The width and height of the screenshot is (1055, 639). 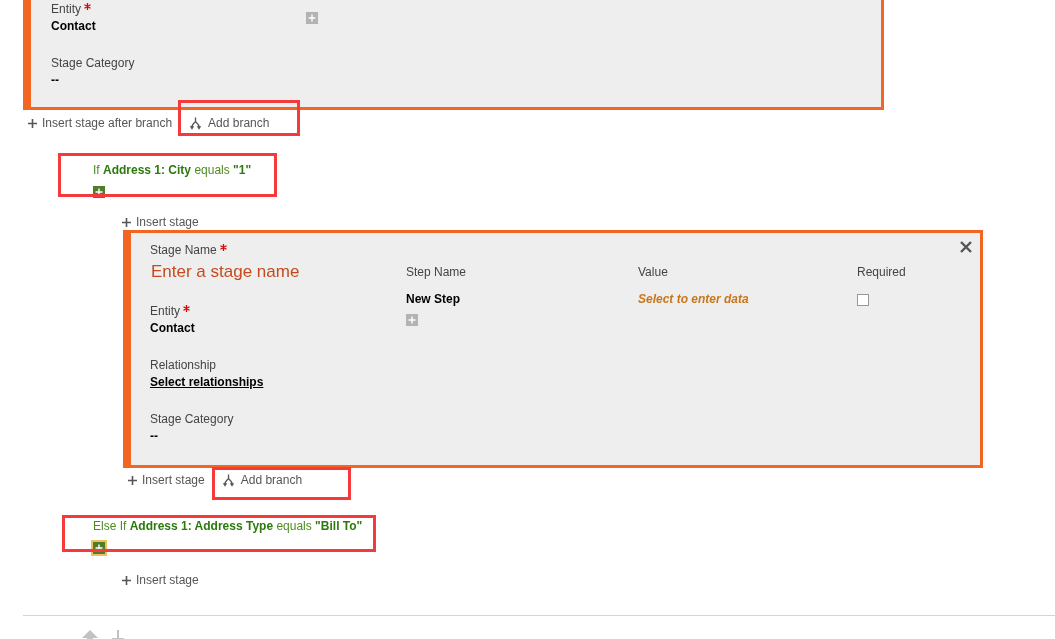 What do you see at coordinates (183, 250) in the screenshot?
I see `field-label: Stage Name` at bounding box center [183, 250].